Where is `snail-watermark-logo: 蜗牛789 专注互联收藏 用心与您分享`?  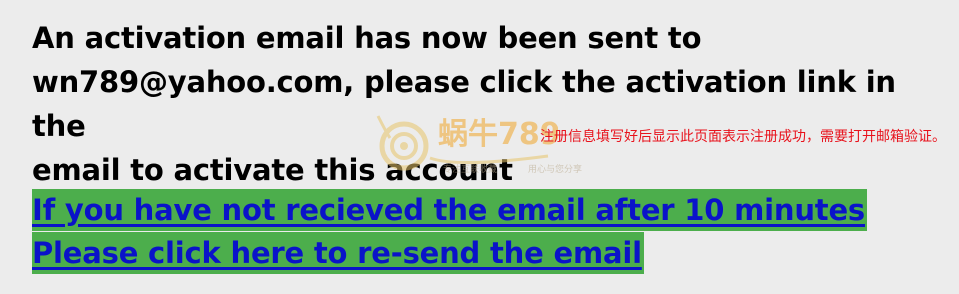 snail-watermark-logo: 蜗牛789 专注互联收藏 用心与您分享 is located at coordinates (475, 143).